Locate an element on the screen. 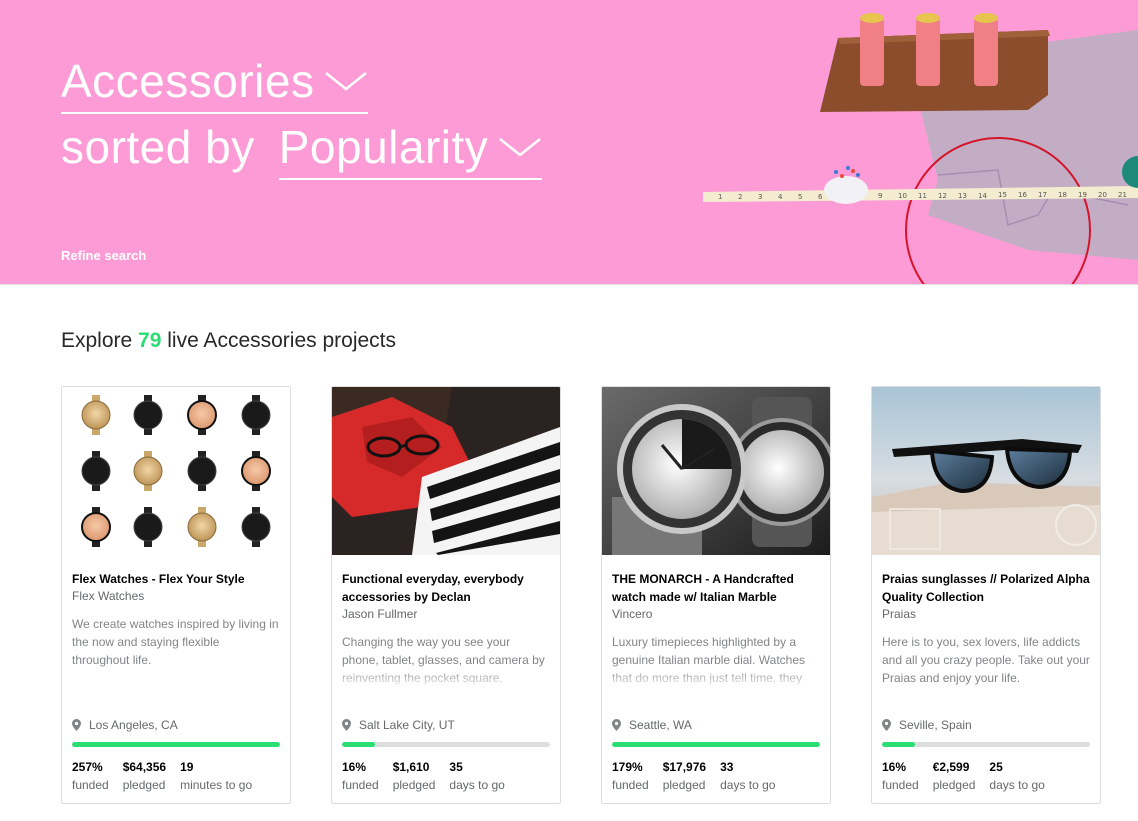 The width and height of the screenshot is (1138, 821). funded-value: 179% is located at coordinates (627, 767).